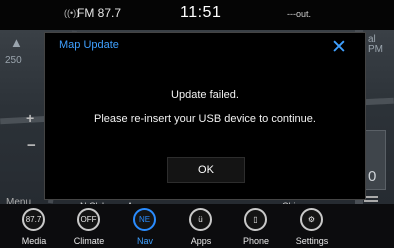 This screenshot has height=248, width=394. What do you see at coordinates (311, 219) in the screenshot?
I see `gear-icon: ⚙` at bounding box center [311, 219].